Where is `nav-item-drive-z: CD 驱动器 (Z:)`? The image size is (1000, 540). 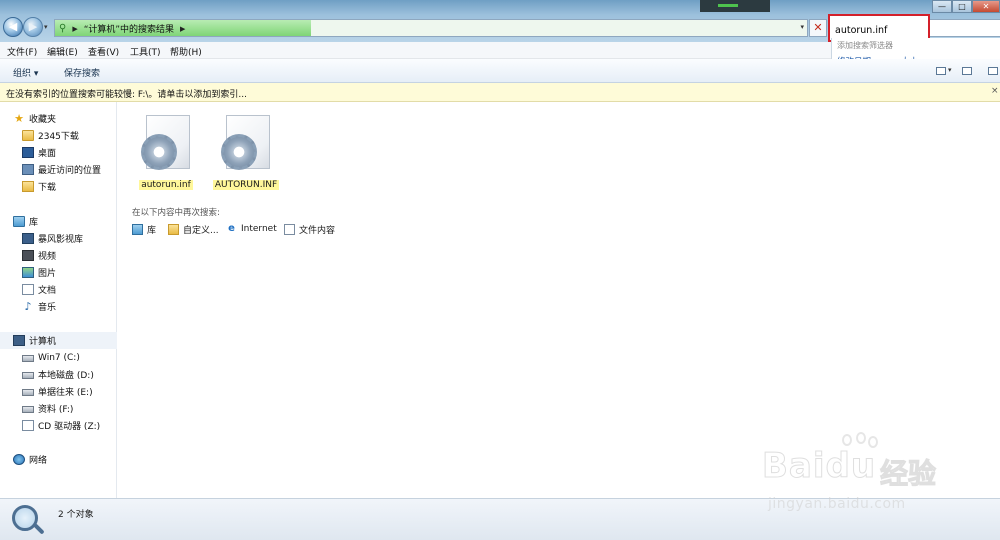 nav-item-drive-z: CD 驱动器 (Z:) is located at coordinates (58, 425).